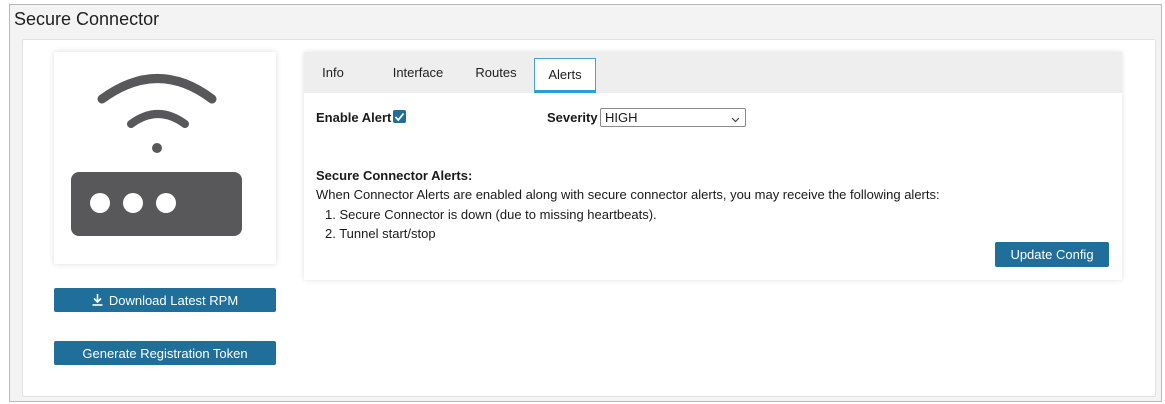  I want to click on tab-label: Info, so click(333, 72).